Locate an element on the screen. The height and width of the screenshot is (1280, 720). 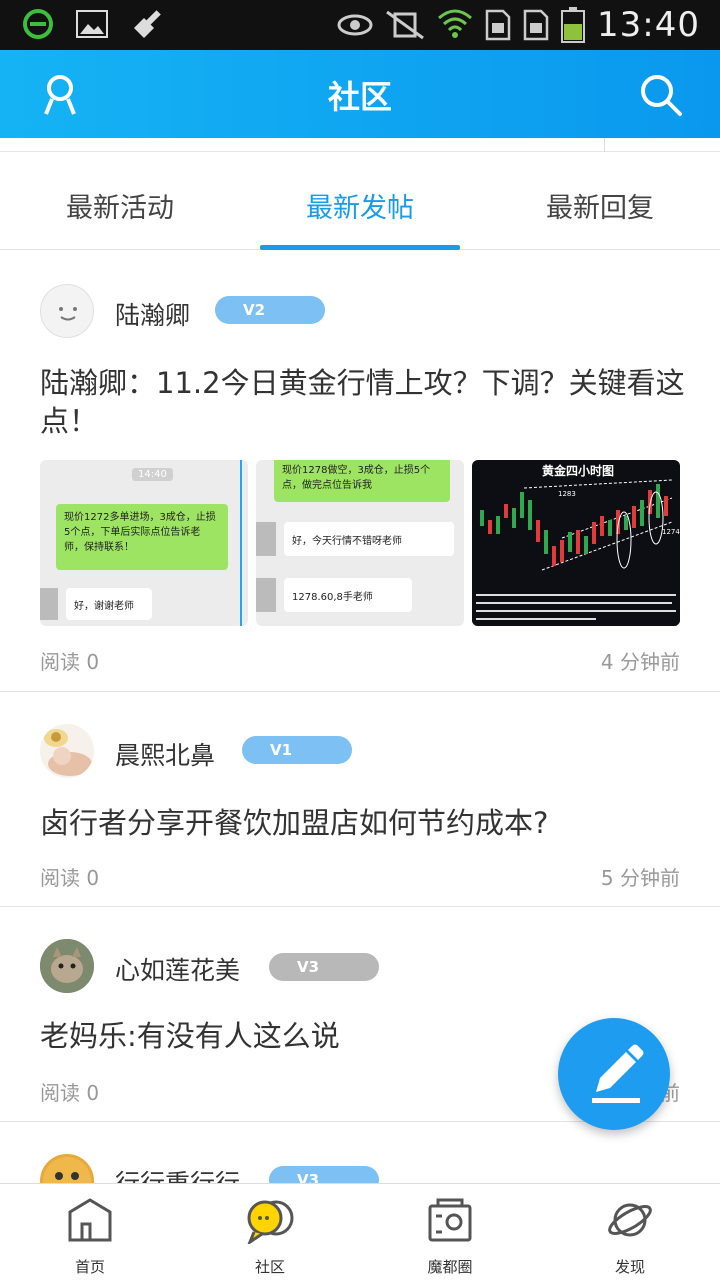
candlestick-image is located at coordinates (576, 552).